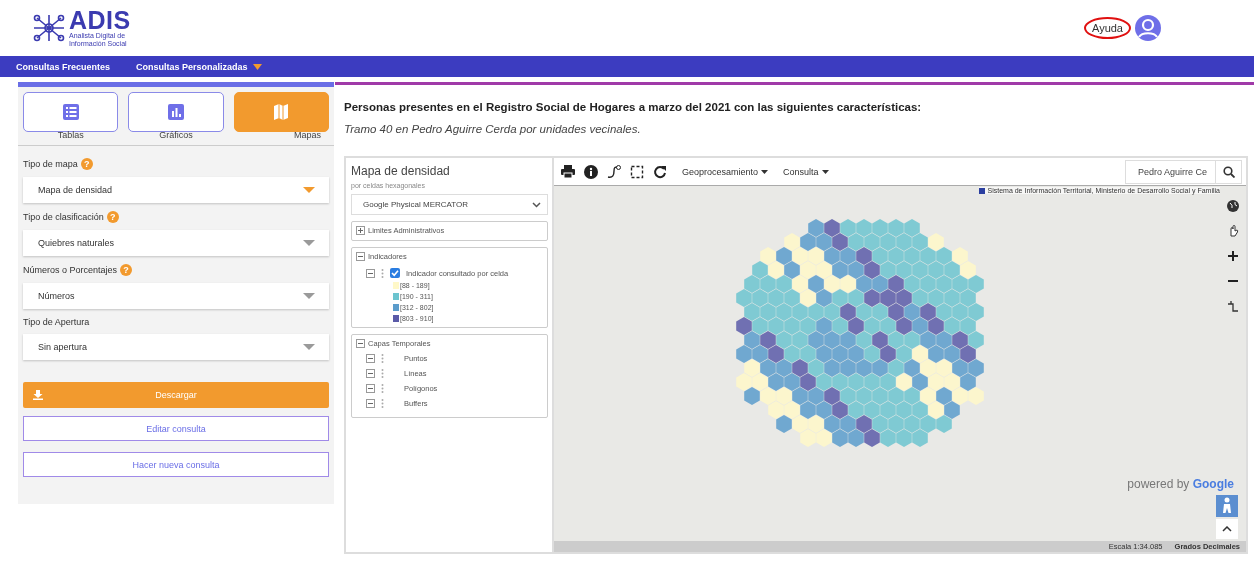  What do you see at coordinates (1233, 306) in the screenshot?
I see `corner-arrow-icon` at bounding box center [1233, 306].